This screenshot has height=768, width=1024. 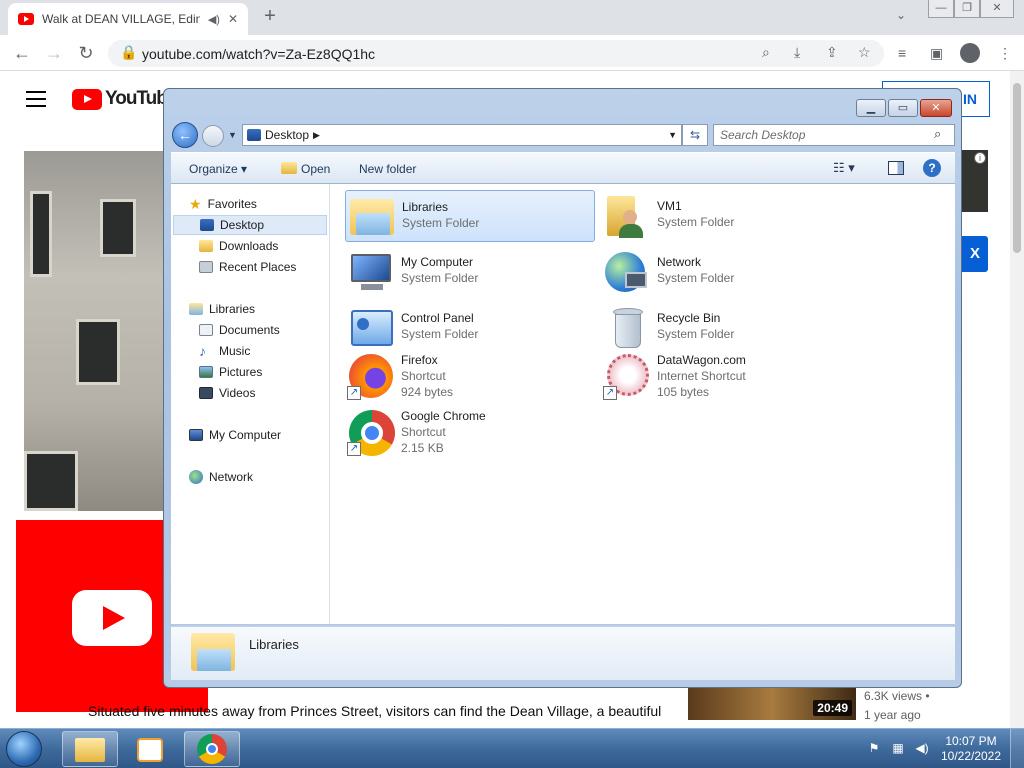 I want to click on file-item-network: Network System Folder, so click(x=726, y=272).